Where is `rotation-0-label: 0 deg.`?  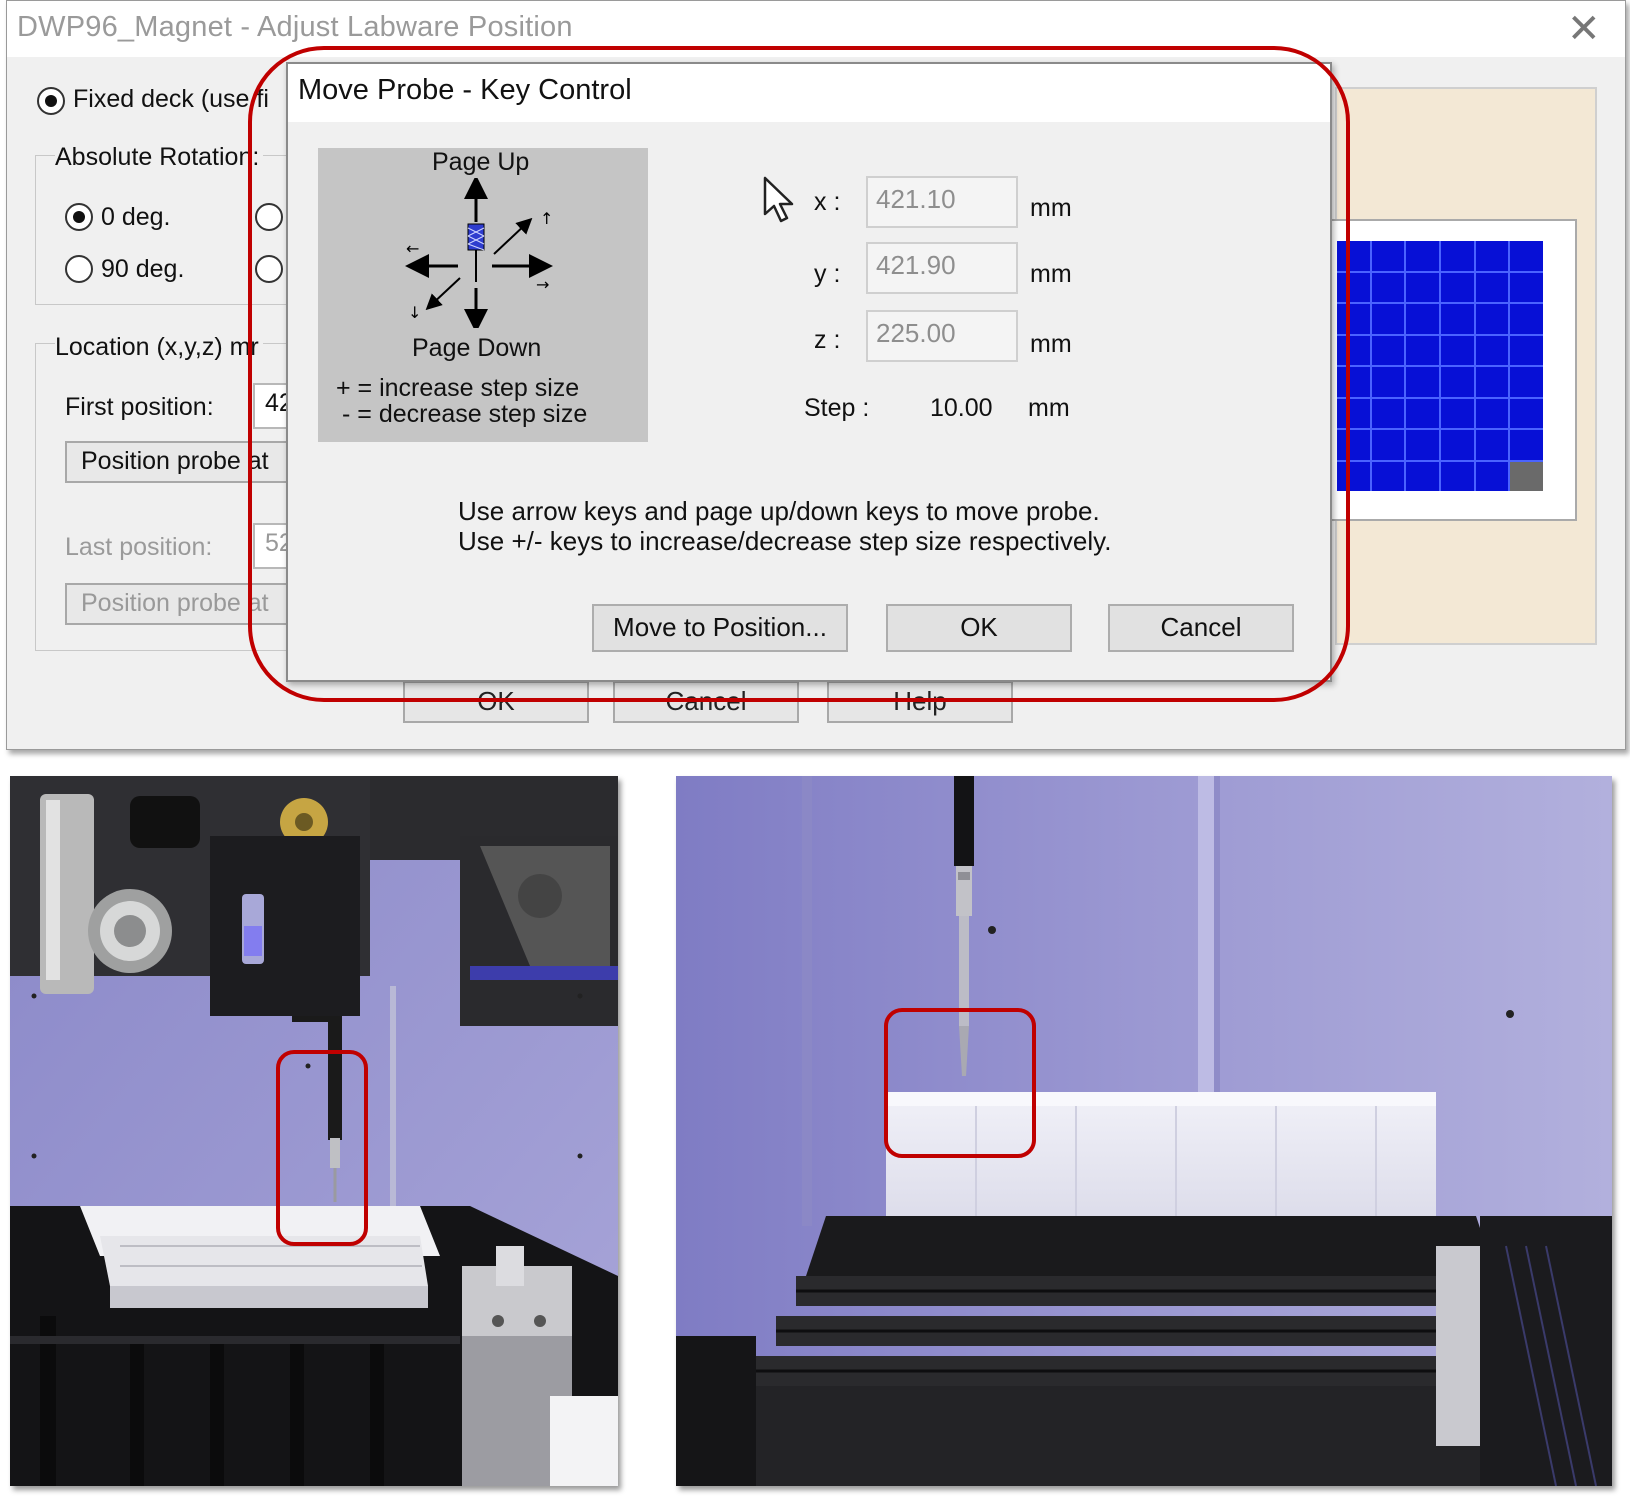 rotation-0-label: 0 deg. is located at coordinates (136, 217).